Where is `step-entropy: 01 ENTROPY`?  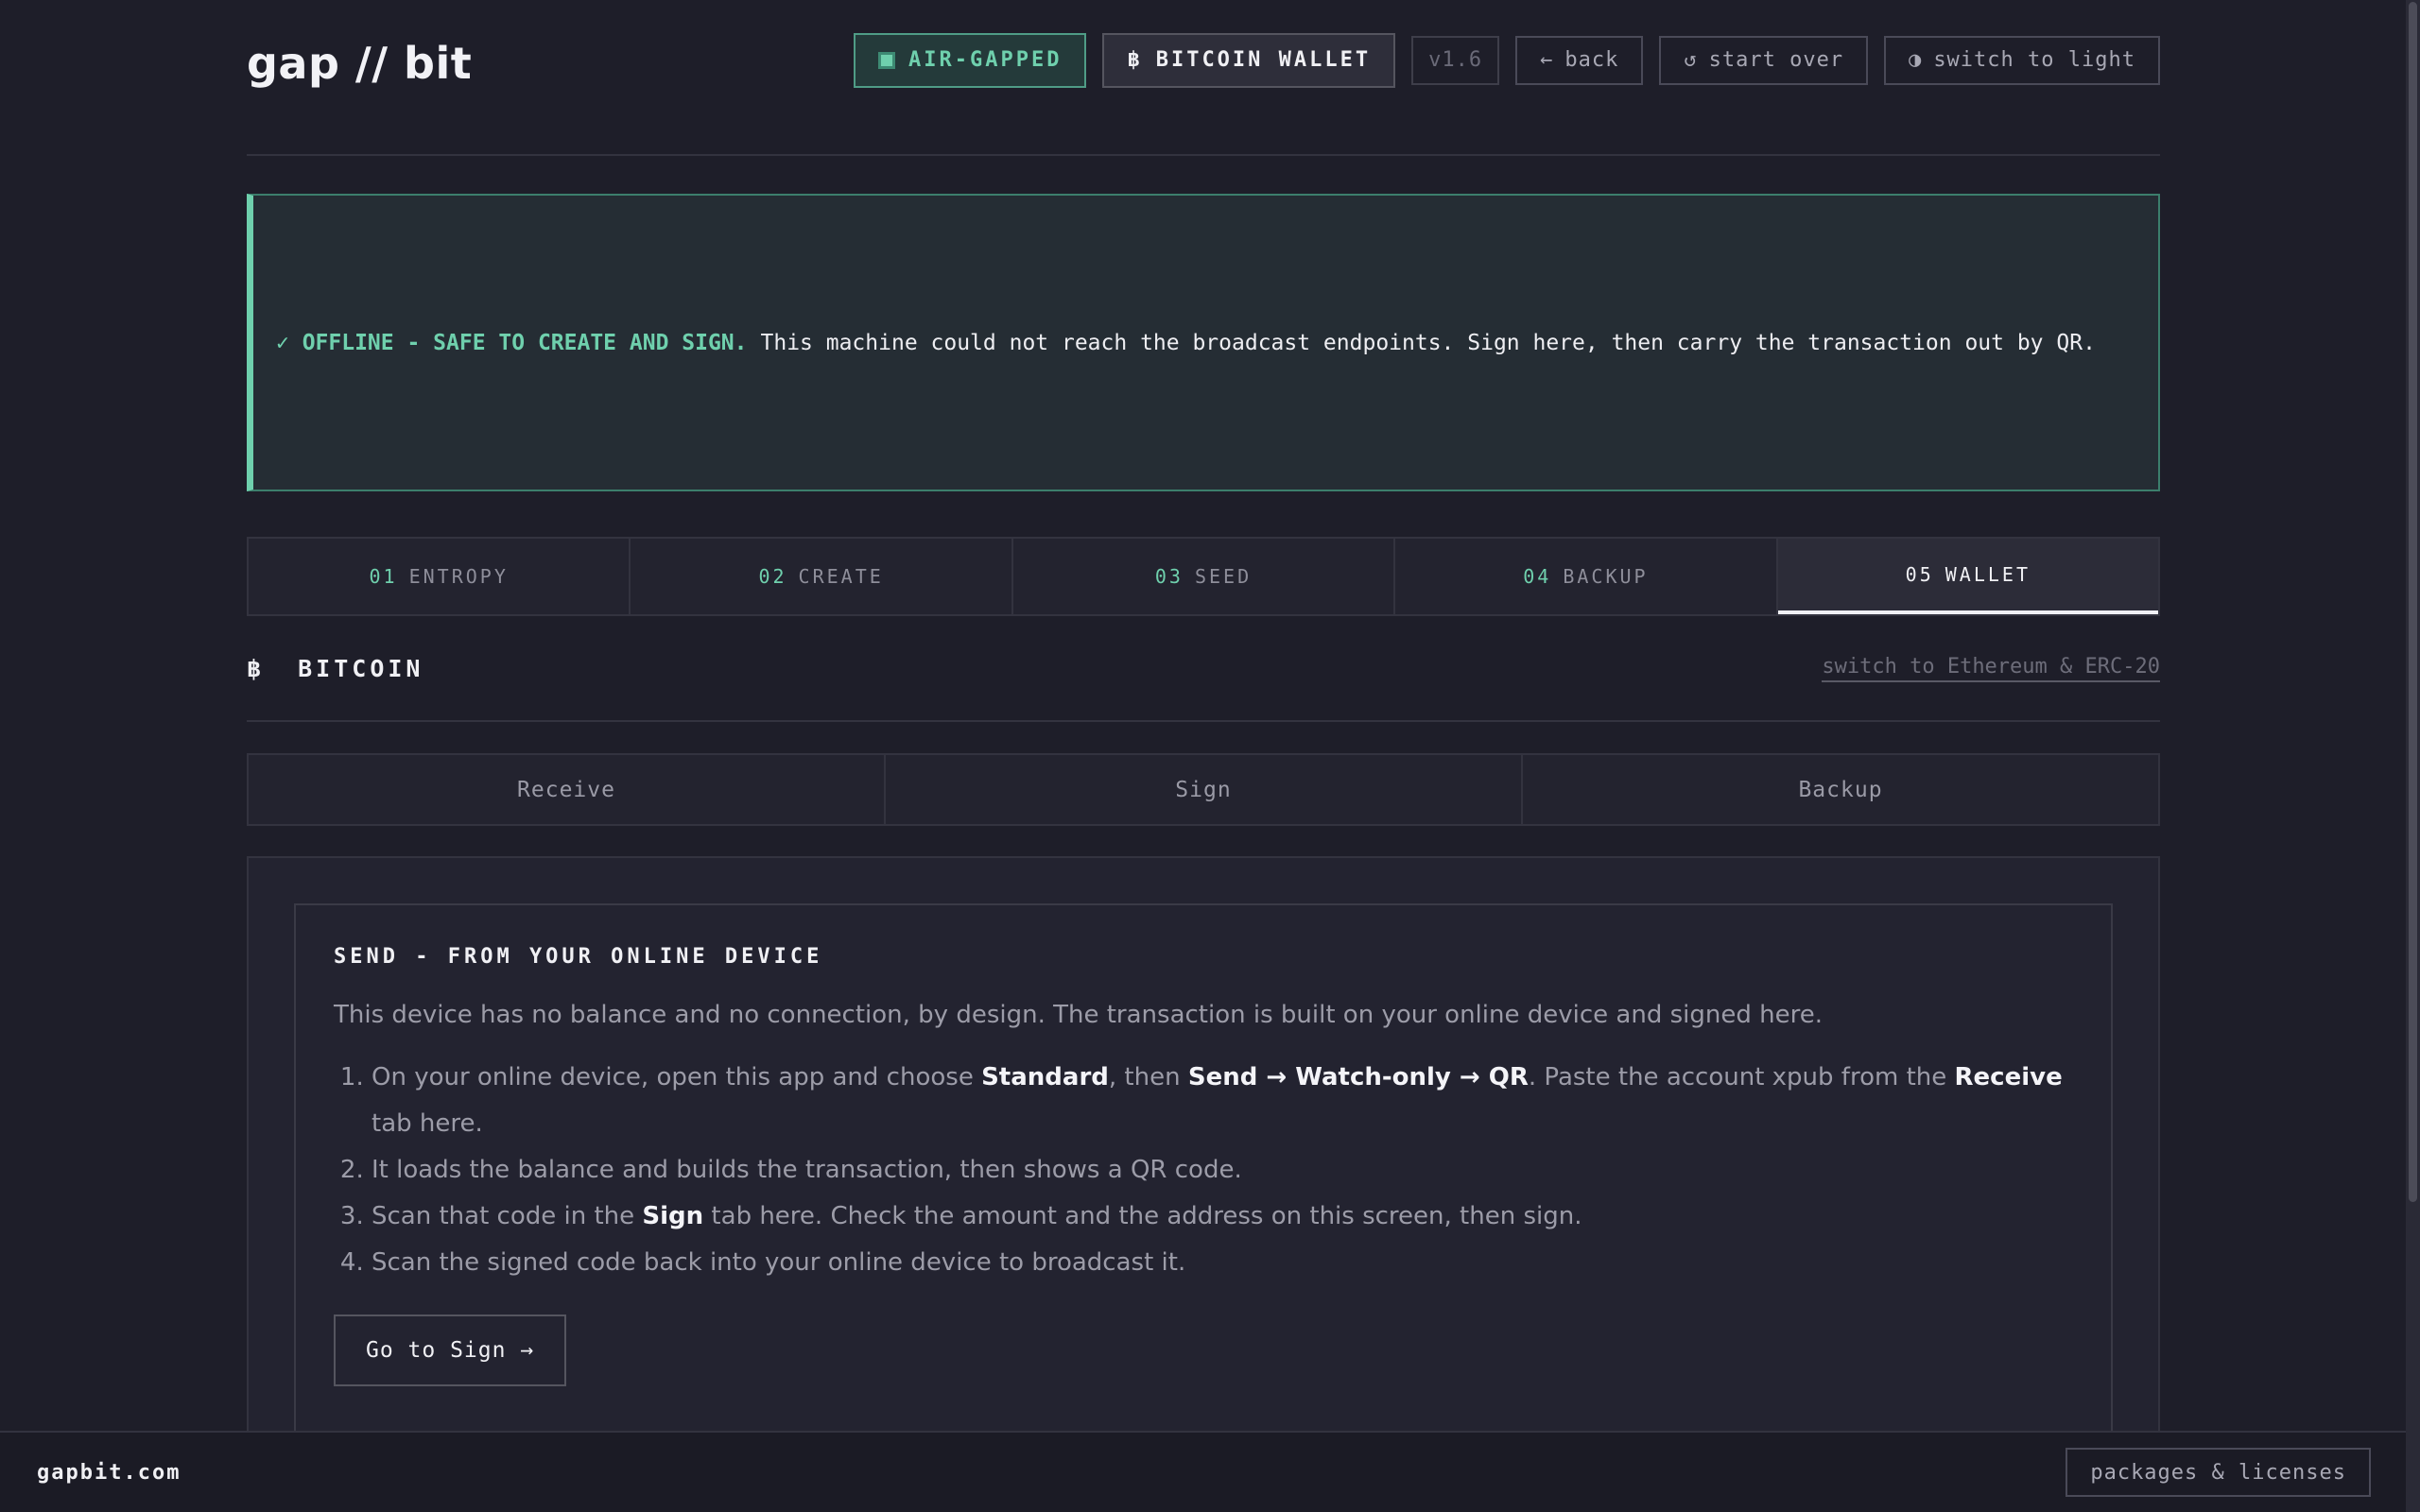
step-entropy: 01 ENTROPY is located at coordinates (440, 576).